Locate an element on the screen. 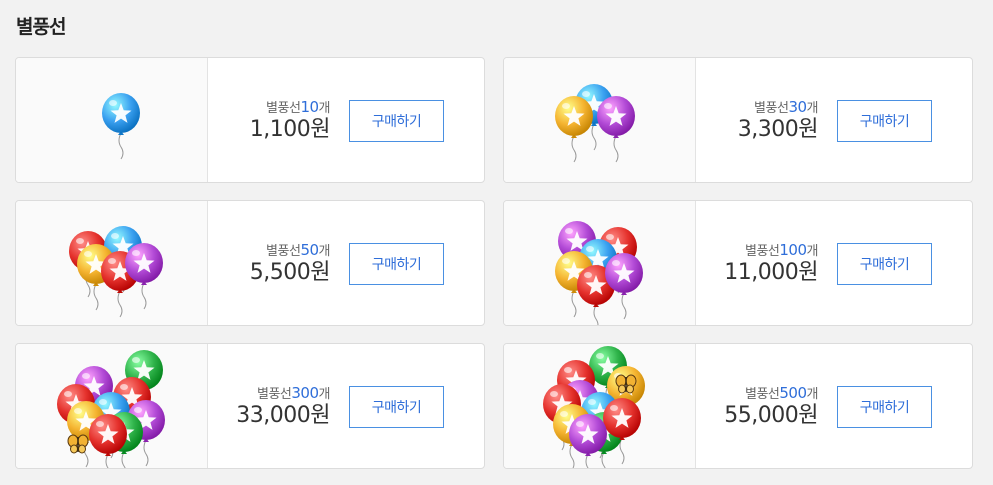 Image resolution: width=993 pixels, height=485 pixels. product-name: 별풍선500개 is located at coordinates (782, 393).